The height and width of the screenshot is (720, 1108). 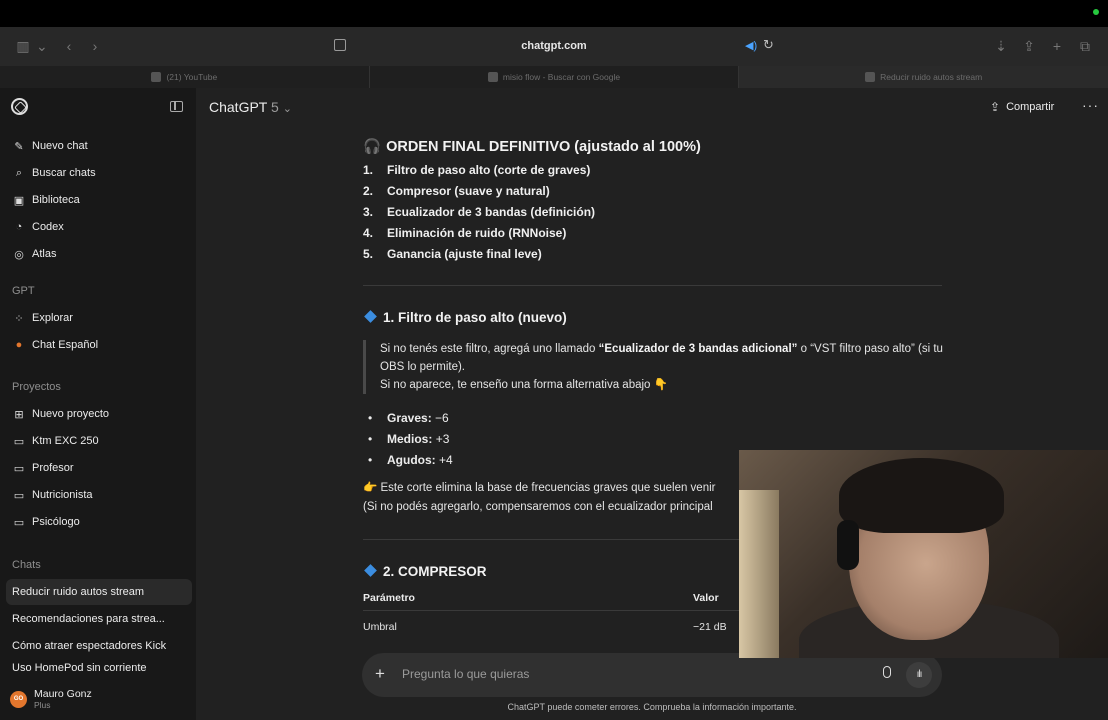 I want to click on sidebar-item-label: Ktm EXC 250, so click(x=65, y=441).